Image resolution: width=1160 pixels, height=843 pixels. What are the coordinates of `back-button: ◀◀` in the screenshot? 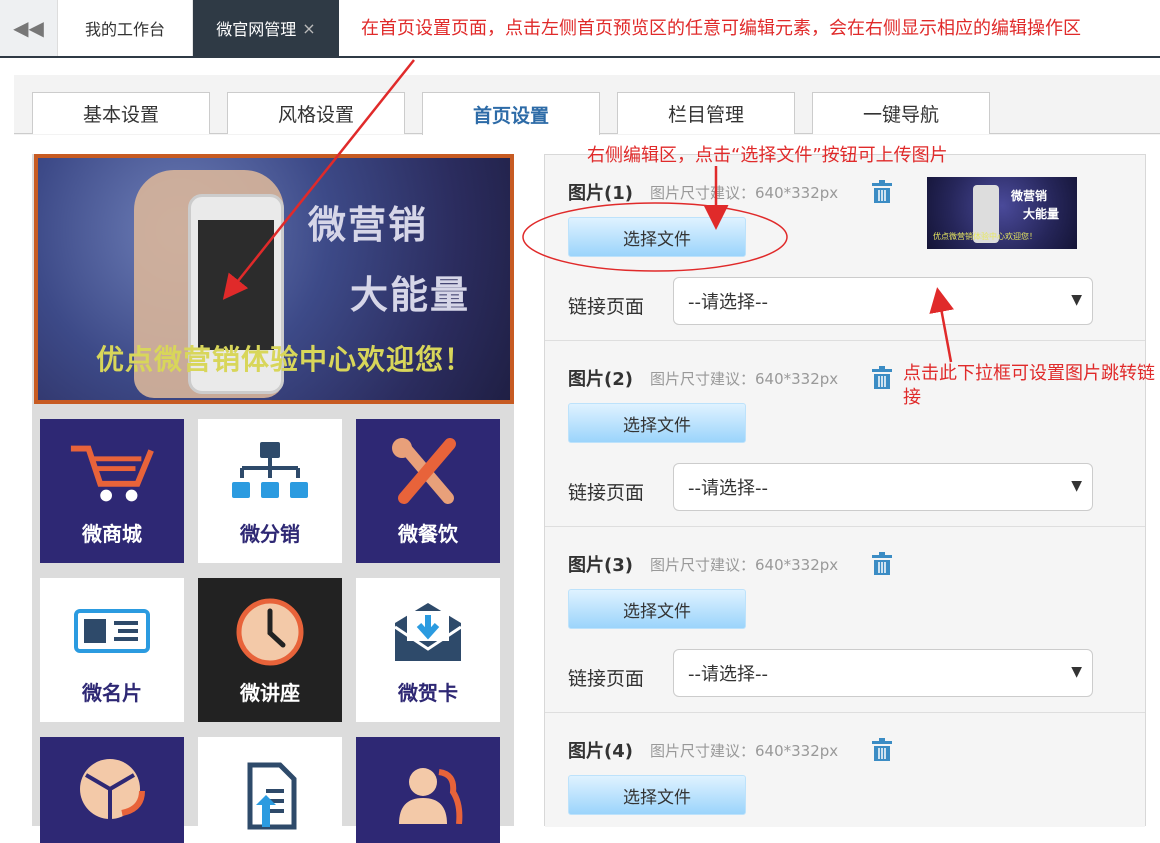 It's located at (29, 28).